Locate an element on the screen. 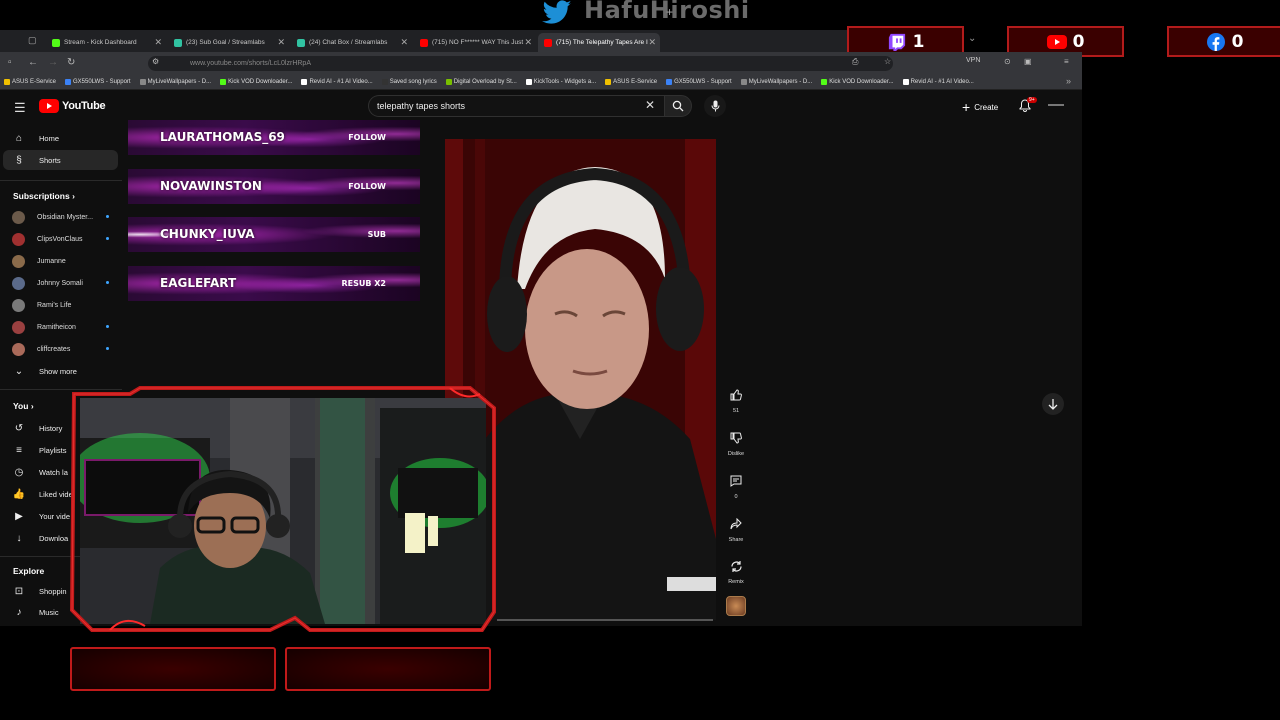 The height and width of the screenshot is (720, 1280). site-info-icon: ⚙ is located at coordinates (155, 61).